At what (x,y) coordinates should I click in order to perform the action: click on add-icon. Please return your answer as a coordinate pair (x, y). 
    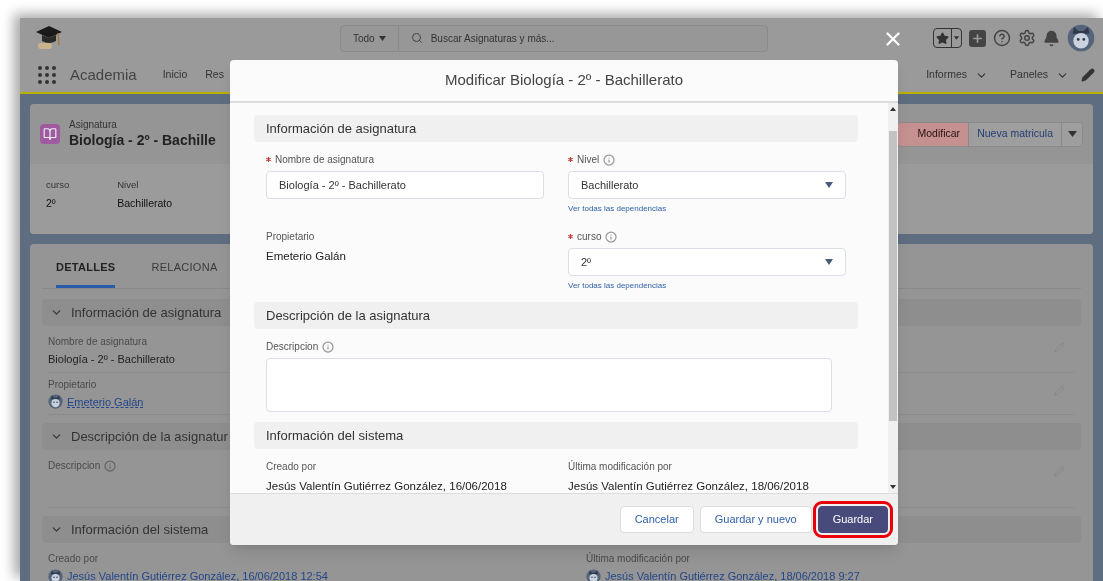
    Looking at the image, I should click on (977, 38).